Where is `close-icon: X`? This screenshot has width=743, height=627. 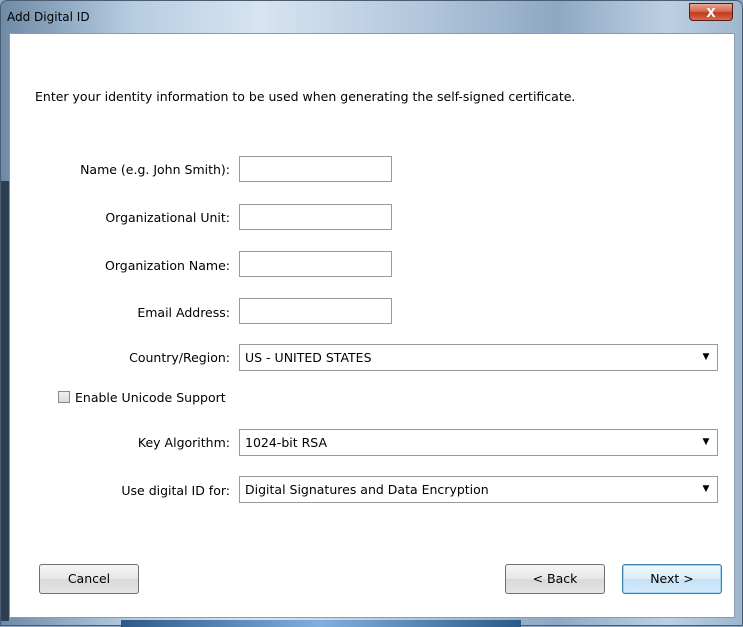
close-icon: X is located at coordinates (711, 13).